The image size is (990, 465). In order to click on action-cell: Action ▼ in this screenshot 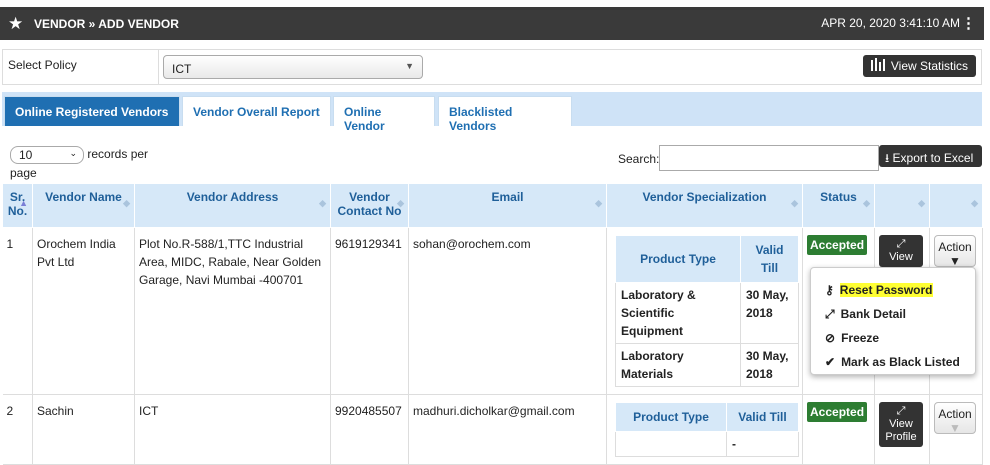, I will do `click(956, 429)`.